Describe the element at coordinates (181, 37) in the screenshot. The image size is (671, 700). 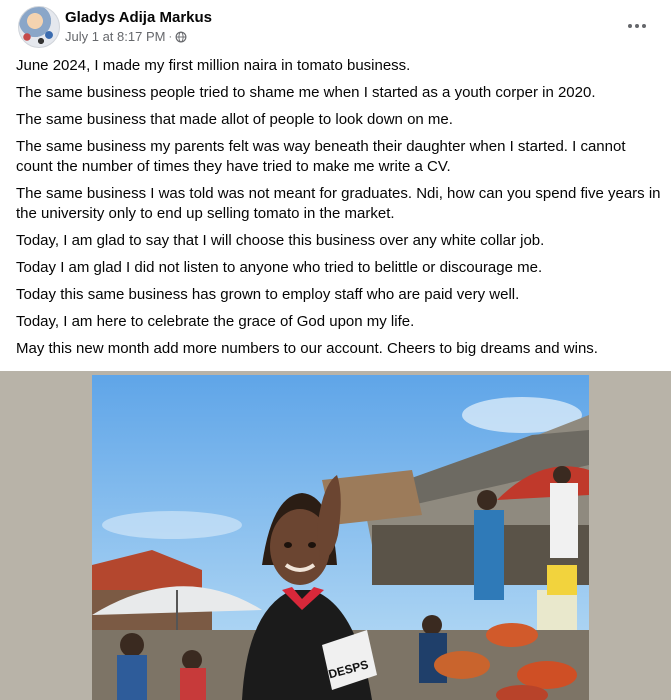
I see `globe-icon` at that location.